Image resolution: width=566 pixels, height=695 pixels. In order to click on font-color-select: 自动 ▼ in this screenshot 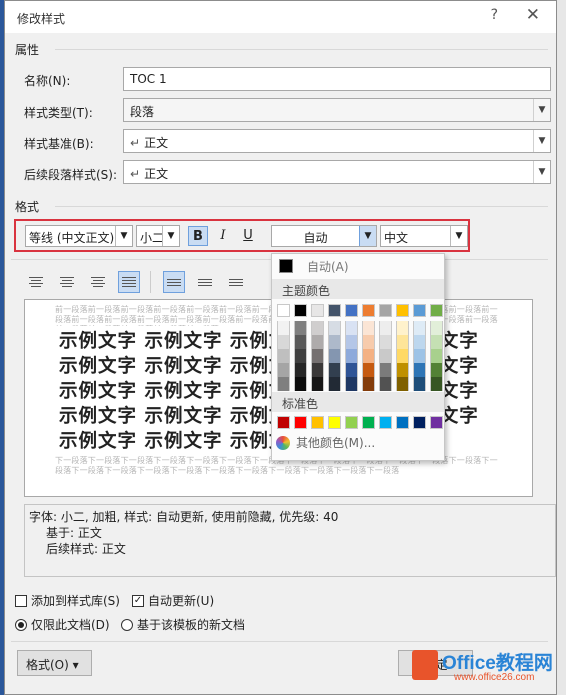, I will do `click(324, 236)`.